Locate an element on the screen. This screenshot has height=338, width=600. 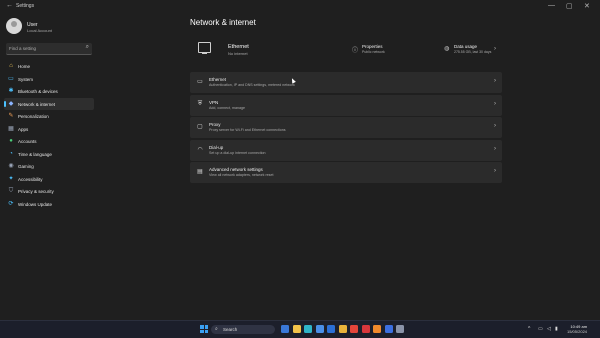
window-title: Settings is located at coordinates (25, 6).